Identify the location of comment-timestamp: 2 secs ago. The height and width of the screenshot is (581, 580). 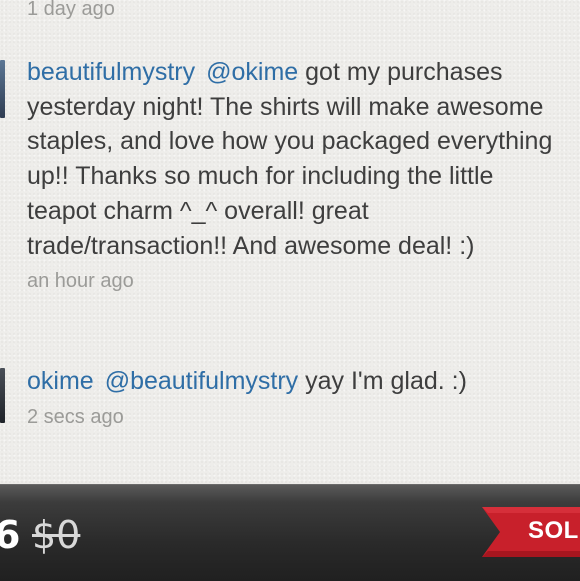
(75, 416).